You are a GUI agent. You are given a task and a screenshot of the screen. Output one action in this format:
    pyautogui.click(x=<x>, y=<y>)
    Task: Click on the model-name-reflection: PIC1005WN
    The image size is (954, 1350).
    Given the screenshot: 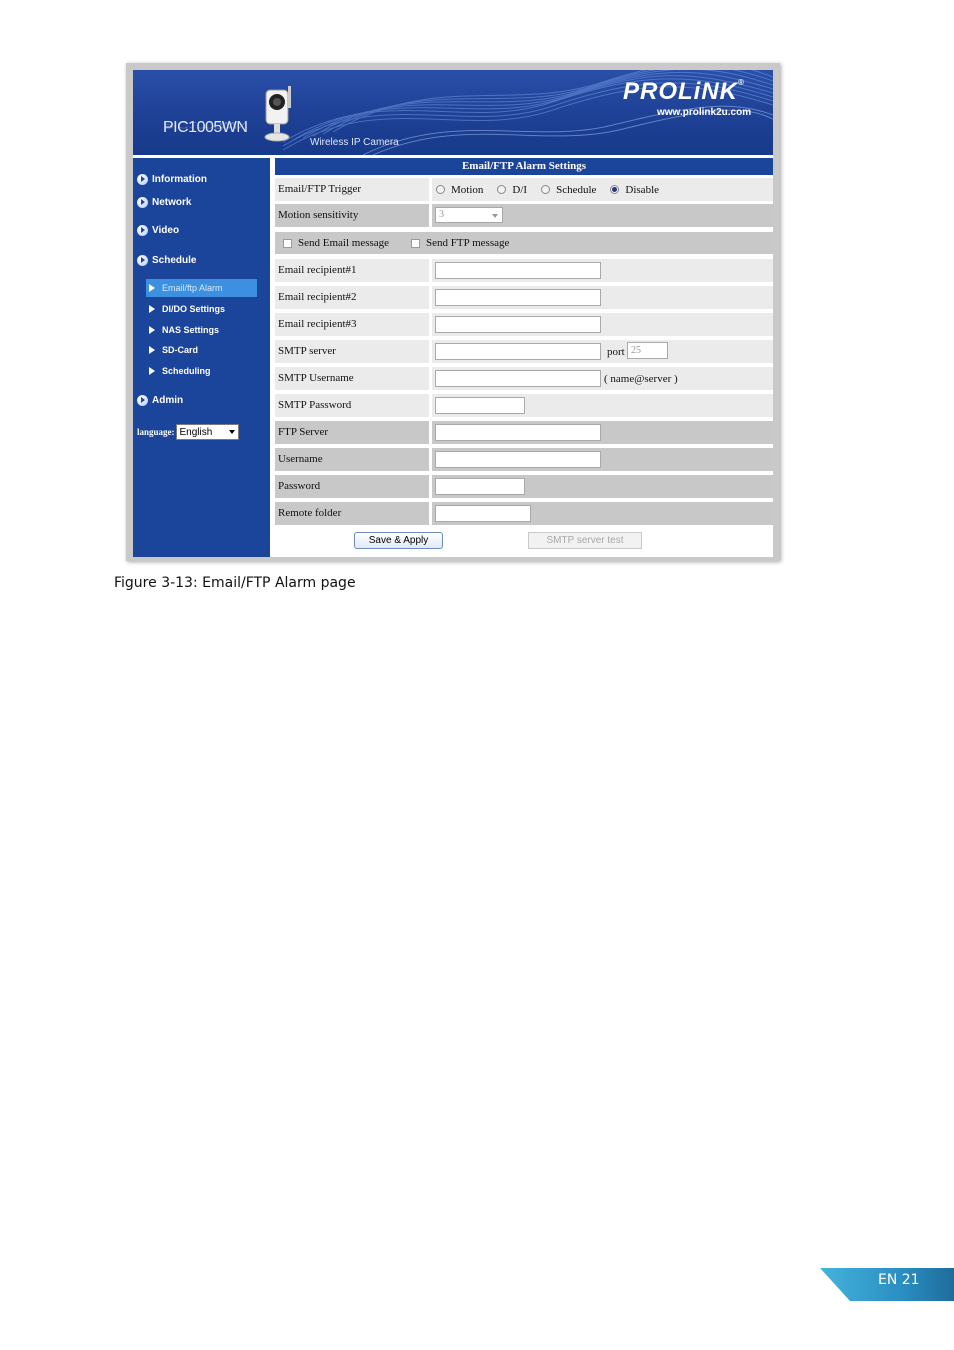 What is the action you would take?
    pyautogui.click(x=205, y=124)
    